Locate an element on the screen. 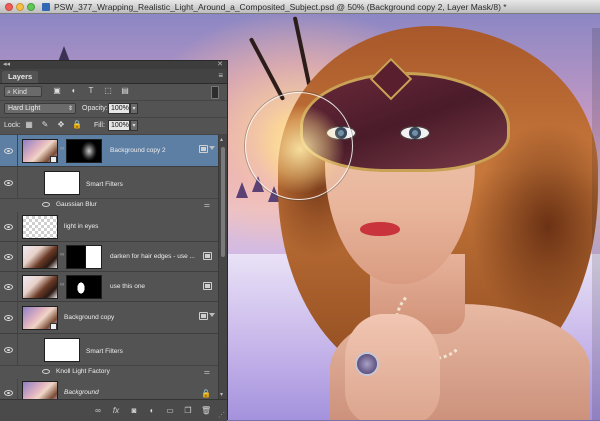  chevron-down-icon: ⇕ is located at coordinates (70, 109).